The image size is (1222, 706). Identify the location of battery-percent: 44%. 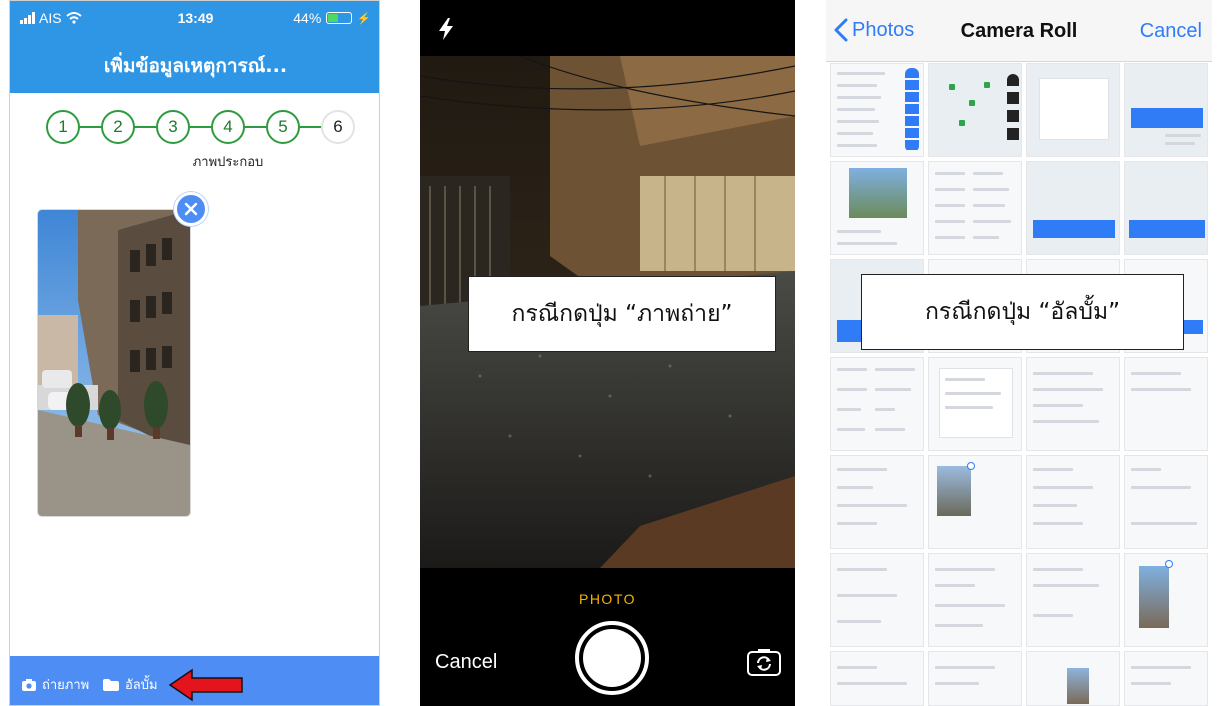
(307, 18).